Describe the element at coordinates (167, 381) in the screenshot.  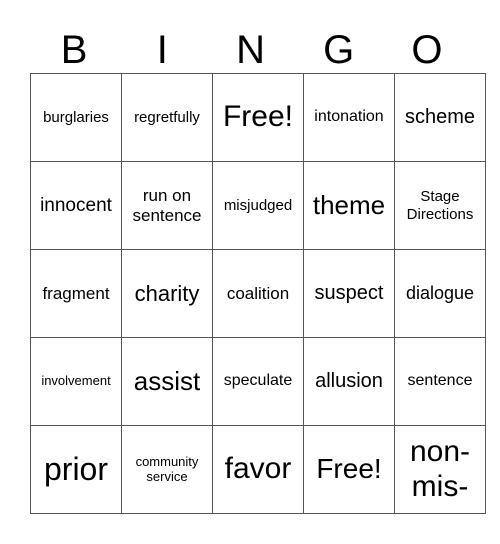
I see `bingo-cell: assist` at that location.